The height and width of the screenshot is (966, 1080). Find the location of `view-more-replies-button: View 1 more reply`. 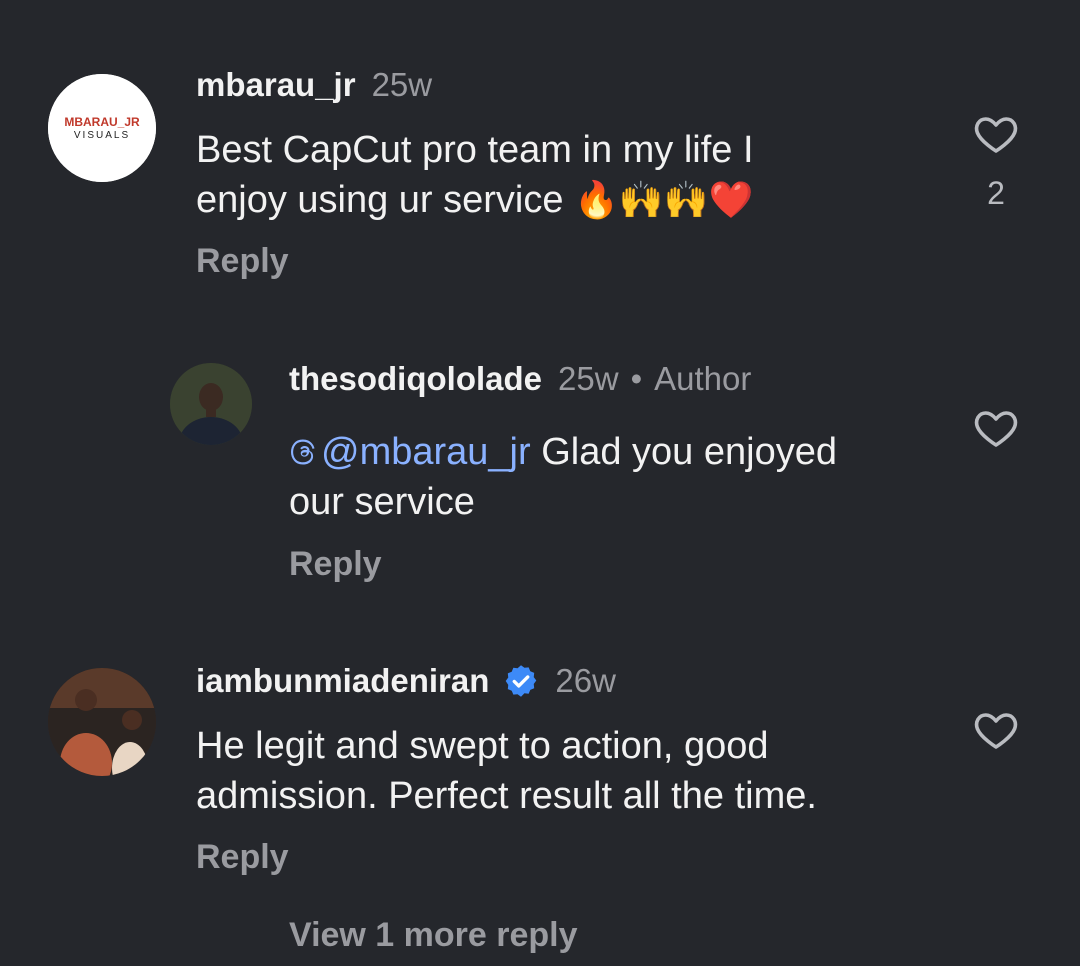

view-more-replies-button: View 1 more reply is located at coordinates (433, 935).